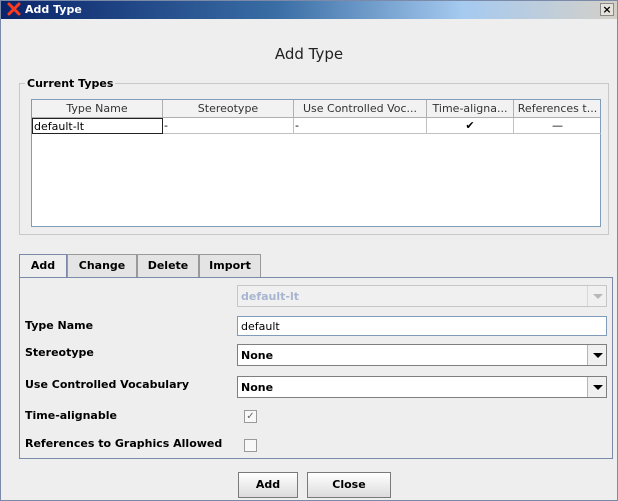 The height and width of the screenshot is (501, 618). What do you see at coordinates (257, 355) in the screenshot?
I see `stereotype-value: None` at bounding box center [257, 355].